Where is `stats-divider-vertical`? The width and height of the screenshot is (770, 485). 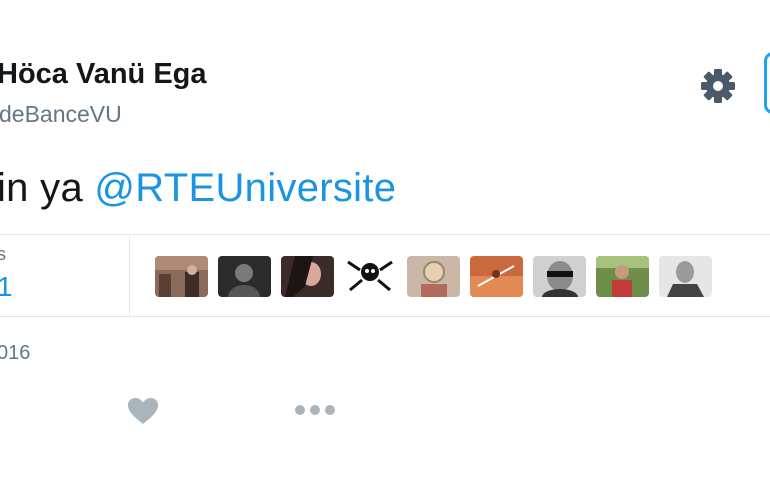
stats-divider-vertical is located at coordinates (129, 276).